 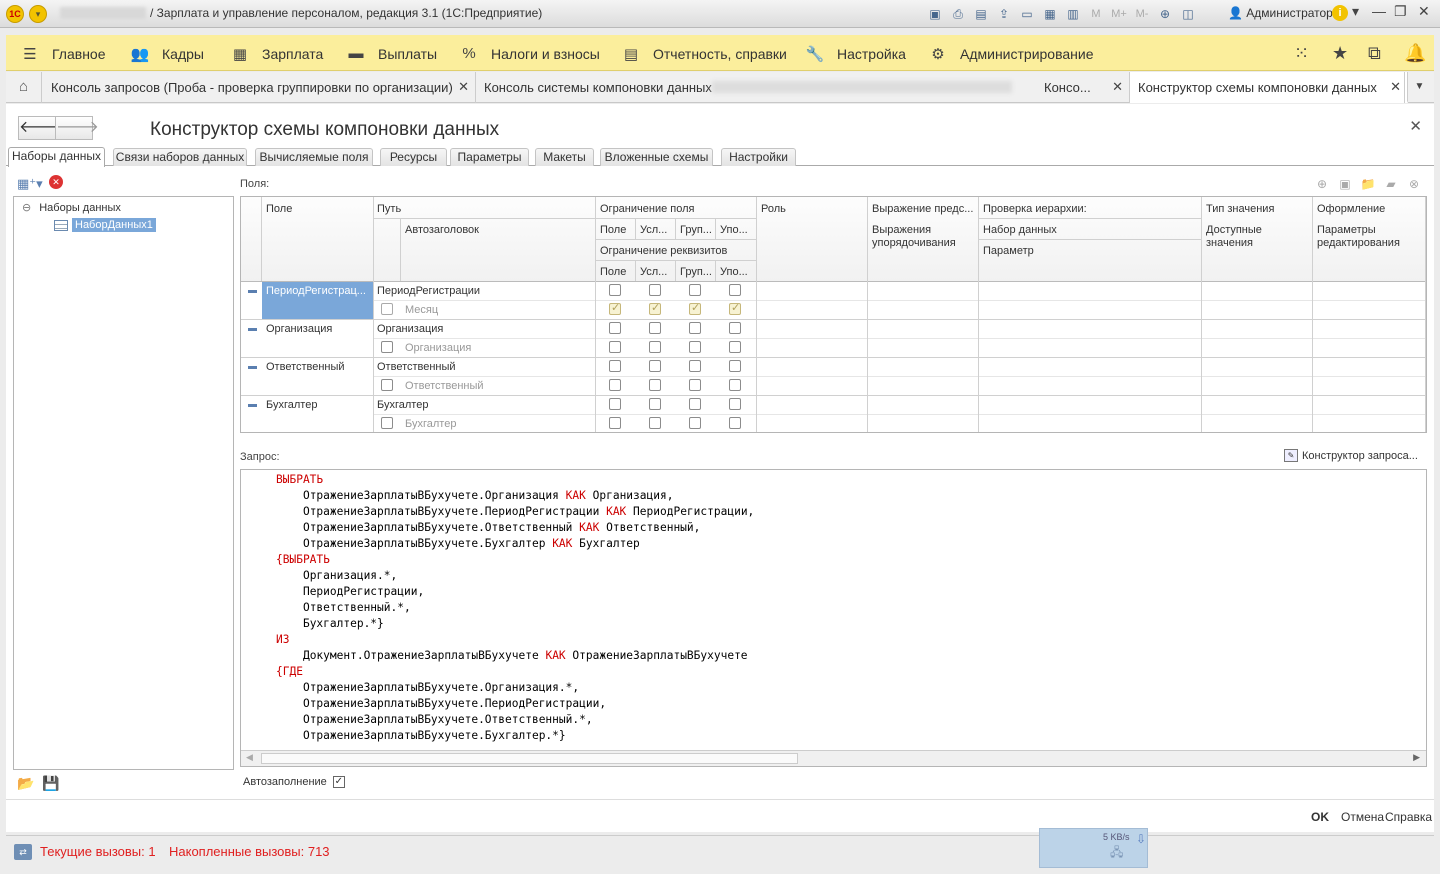 What do you see at coordinates (276, 54) in the screenshot?
I see `menu-item-salary: ▦ Зарплата` at bounding box center [276, 54].